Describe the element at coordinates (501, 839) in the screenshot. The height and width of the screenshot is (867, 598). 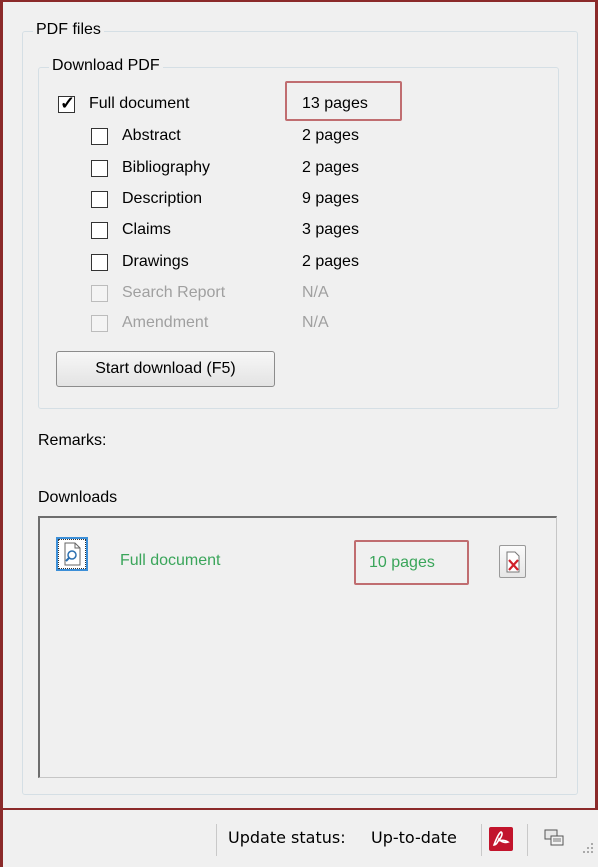
I see `pdf-acrobat-icon` at that location.